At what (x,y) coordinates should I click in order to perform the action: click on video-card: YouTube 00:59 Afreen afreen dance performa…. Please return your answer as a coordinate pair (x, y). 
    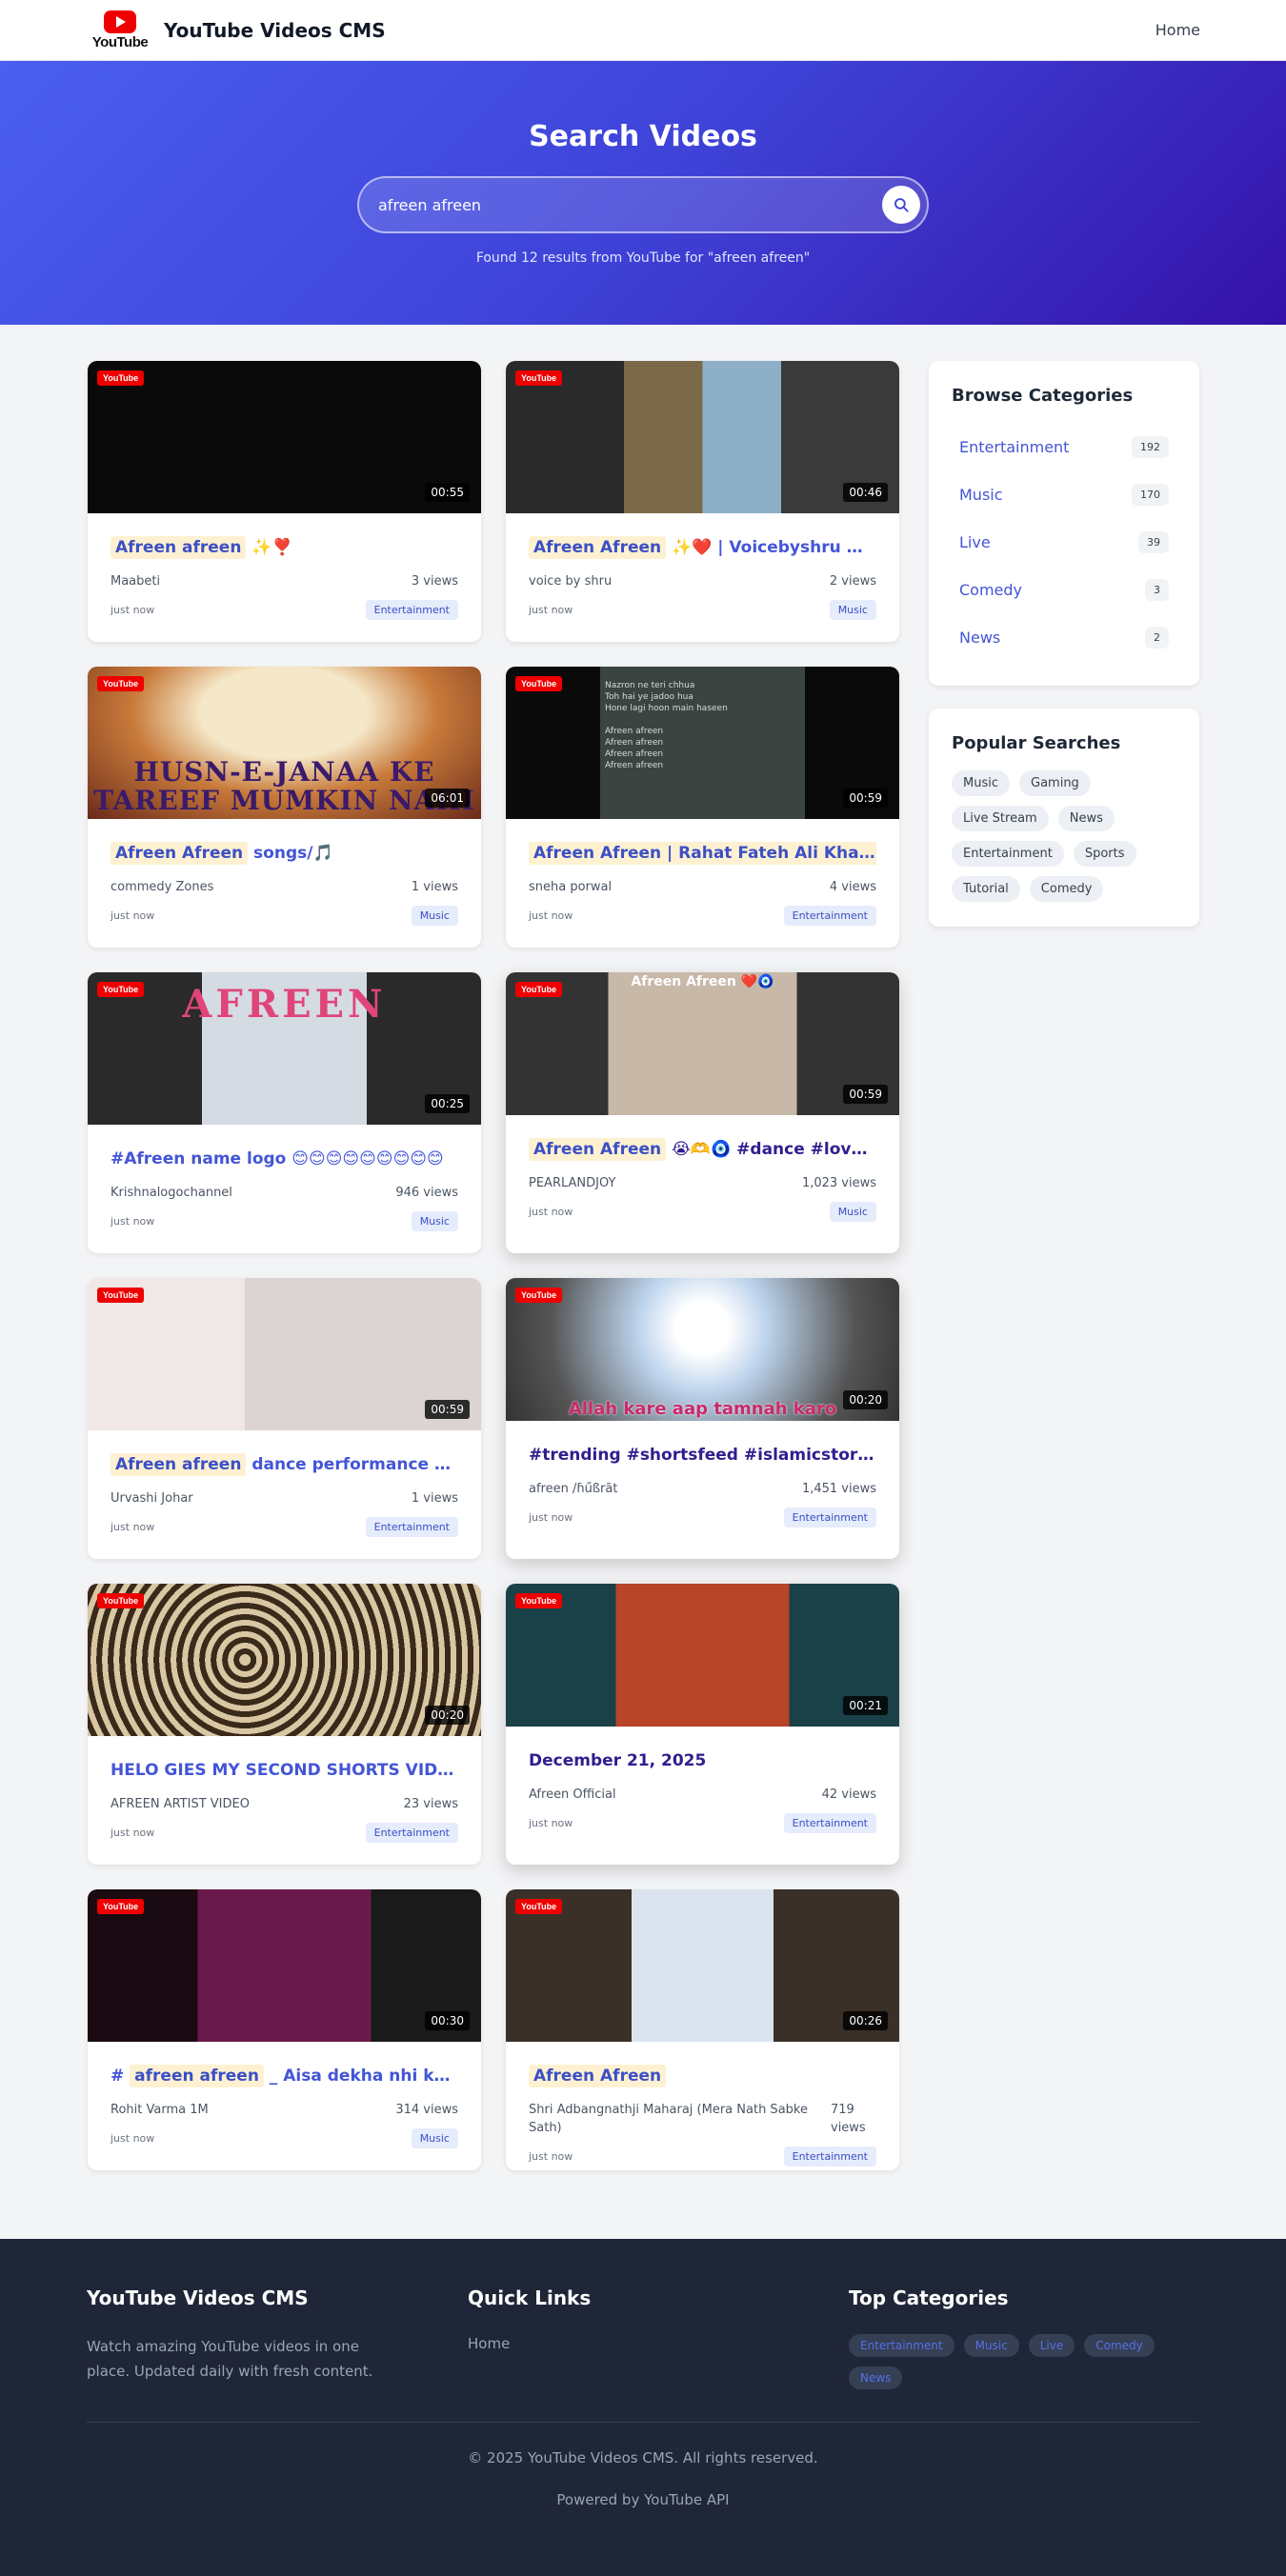
    Looking at the image, I should click on (284, 1418).